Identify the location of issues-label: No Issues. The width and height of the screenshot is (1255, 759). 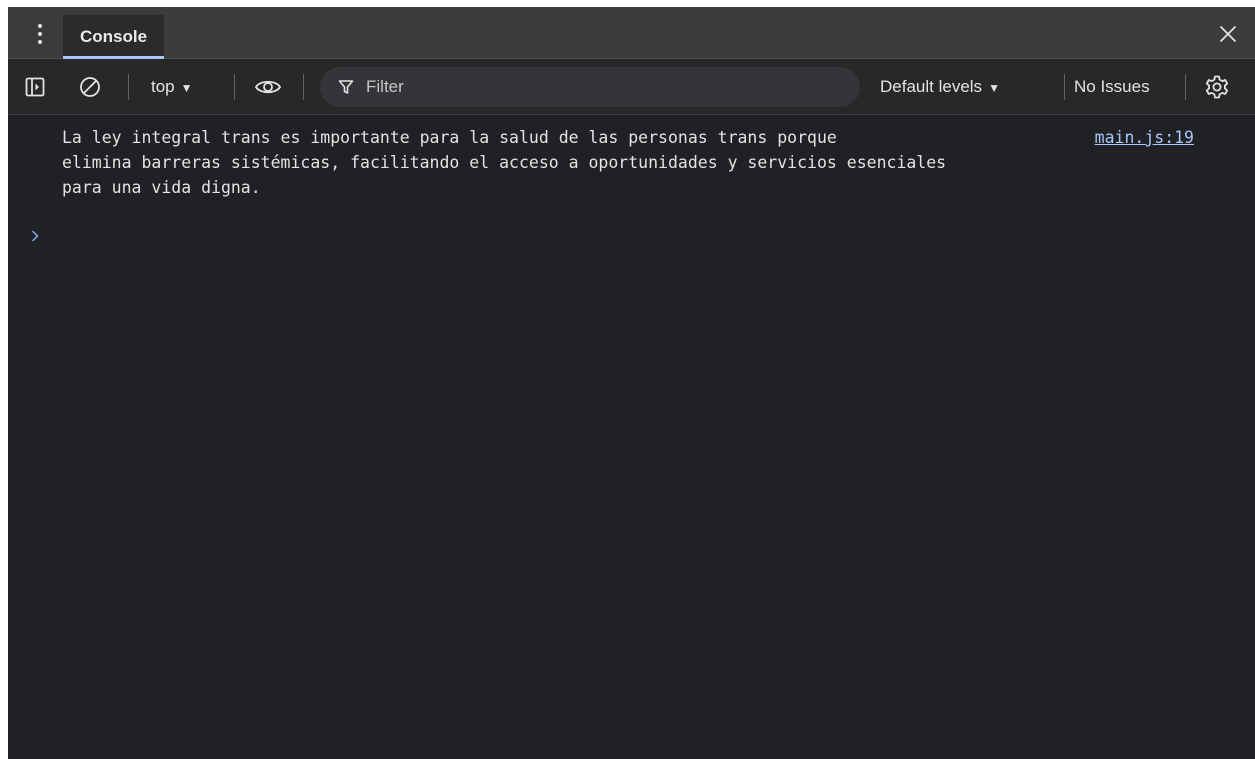
(1112, 86).